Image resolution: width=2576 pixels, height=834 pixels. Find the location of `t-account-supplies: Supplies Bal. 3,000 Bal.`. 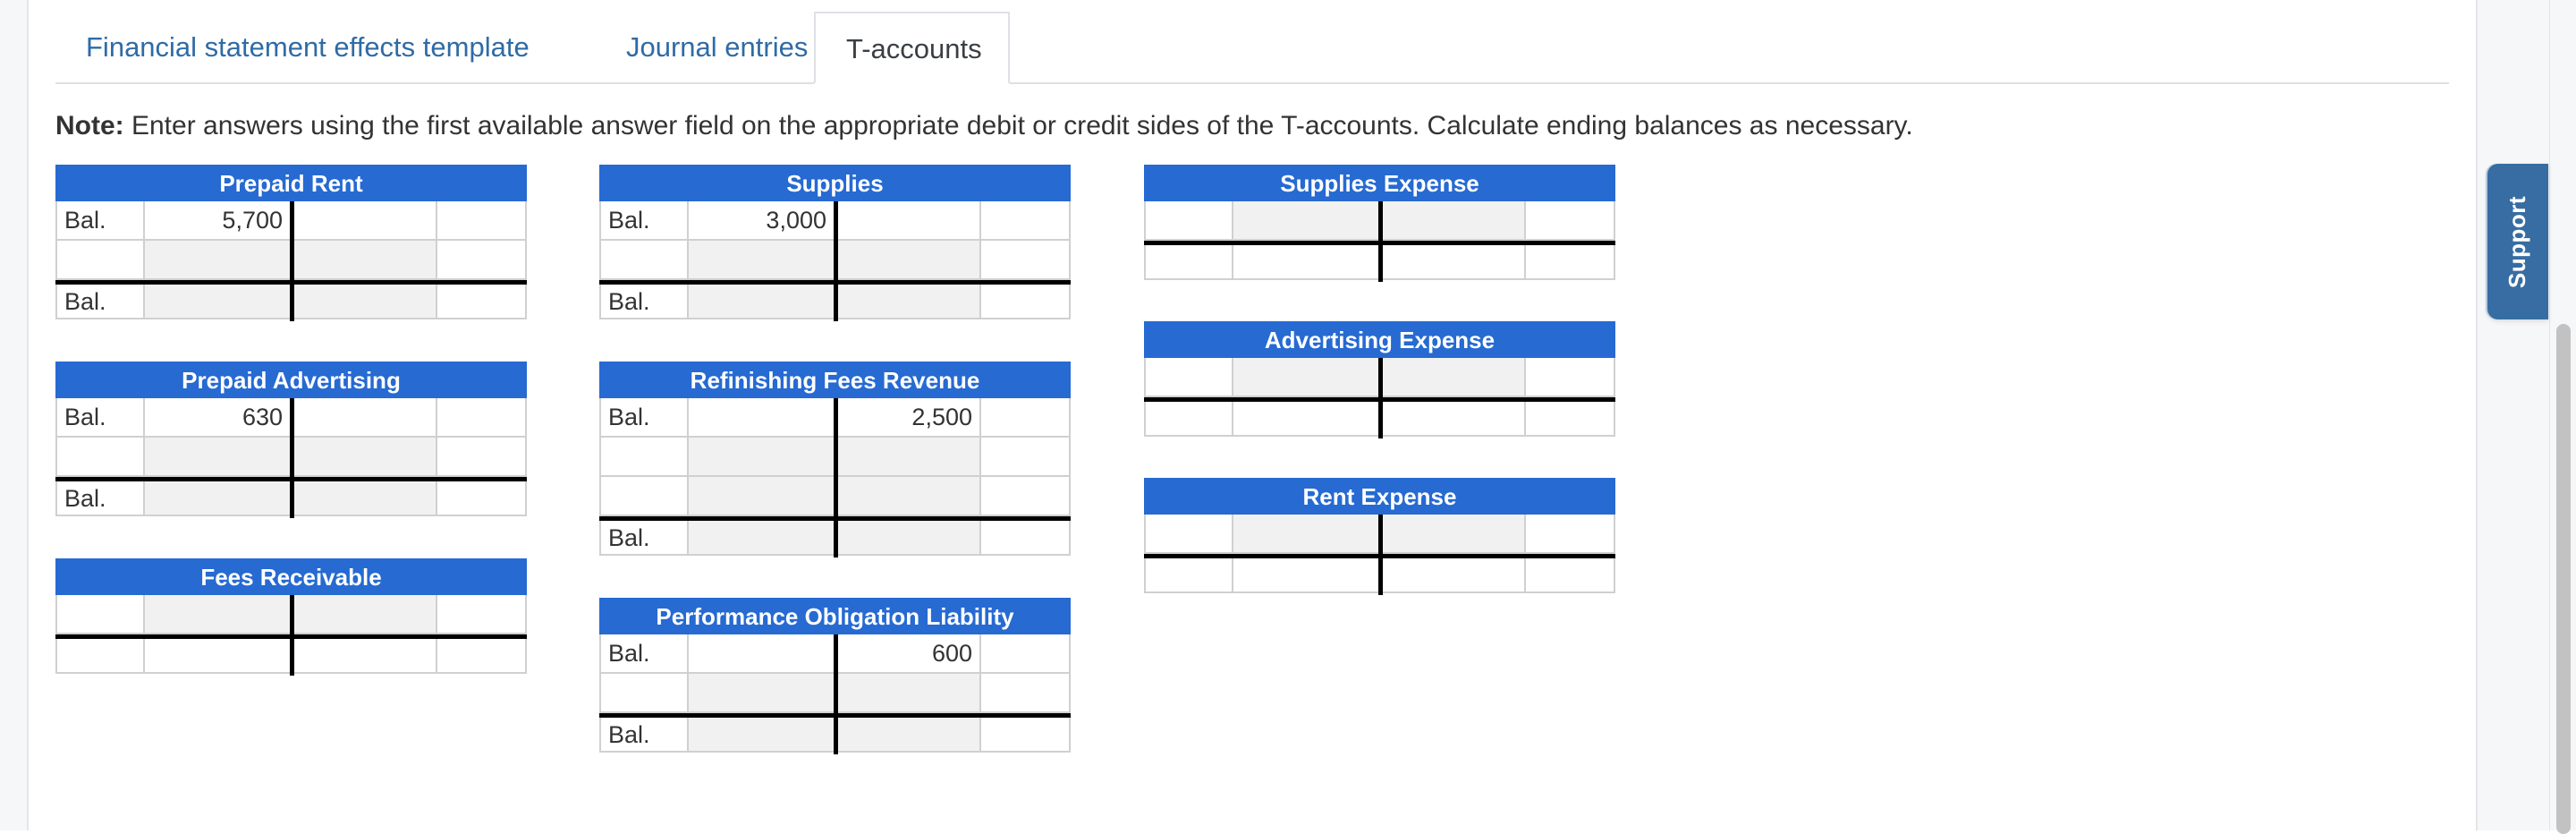

t-account-supplies: Supplies Bal. 3,000 Bal. is located at coordinates (835, 243).